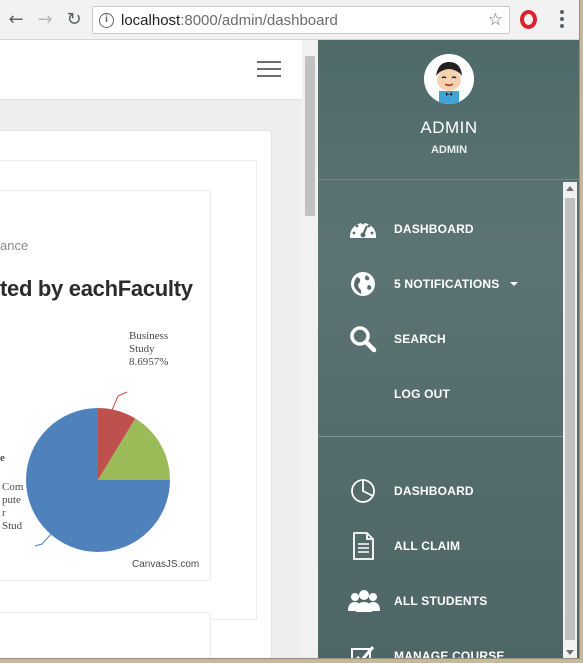  I want to click on reload-icon: ↻, so click(74, 20).